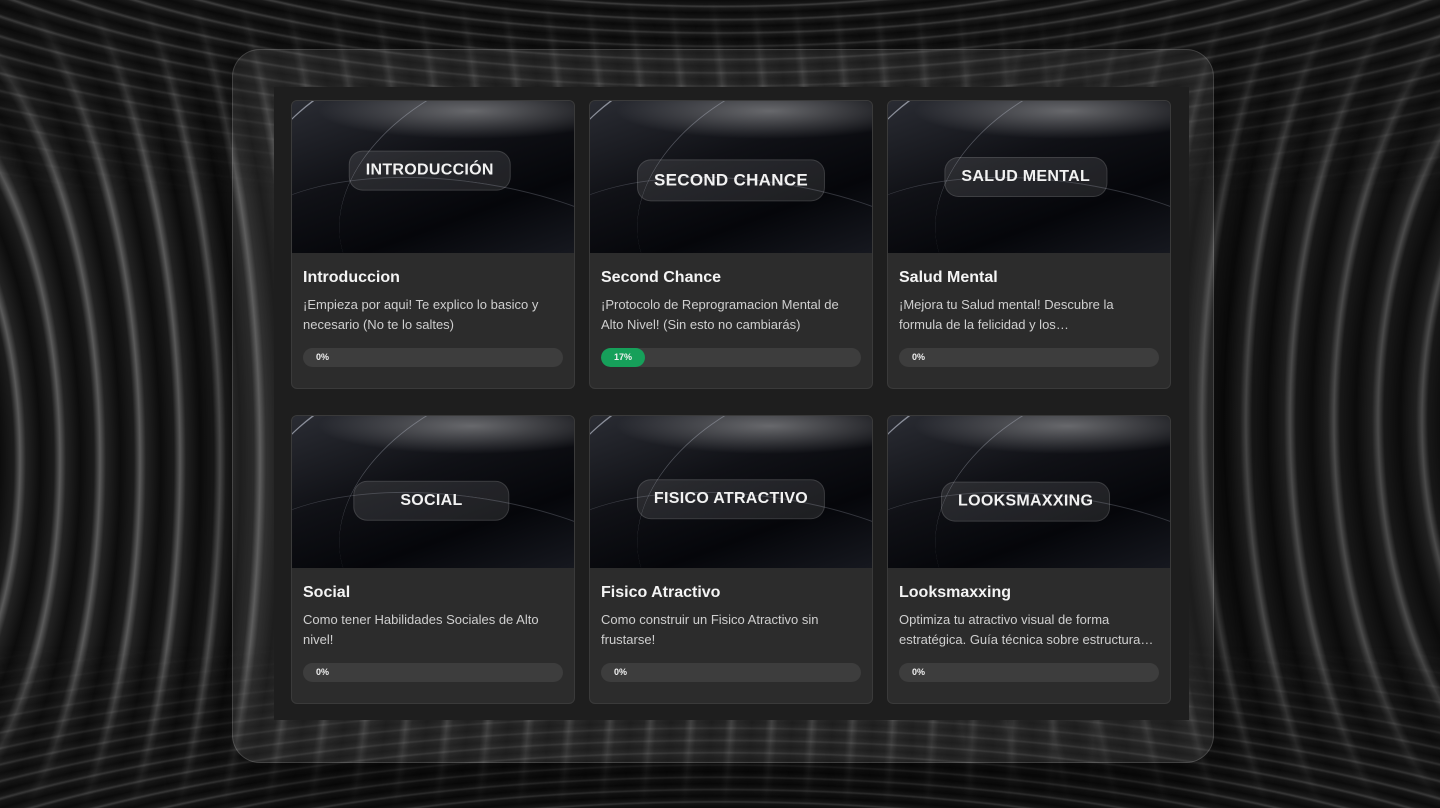 The width and height of the screenshot is (1440, 808). Describe the element at coordinates (955, 592) in the screenshot. I see `course-title: Looksmaxxing` at that location.